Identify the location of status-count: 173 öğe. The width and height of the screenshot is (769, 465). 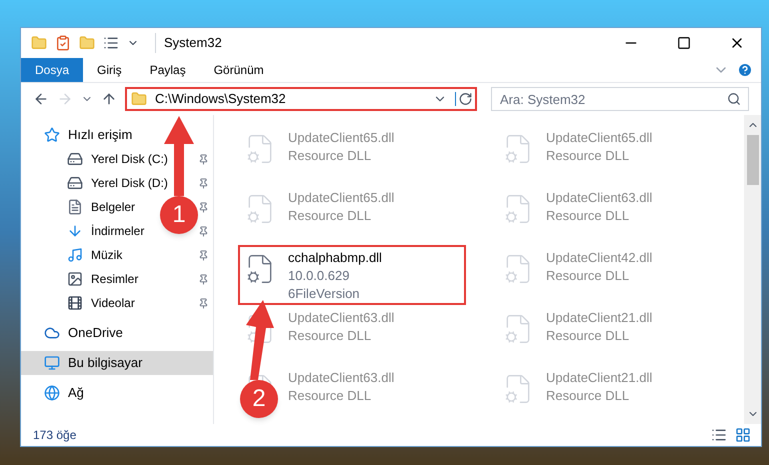
(55, 435).